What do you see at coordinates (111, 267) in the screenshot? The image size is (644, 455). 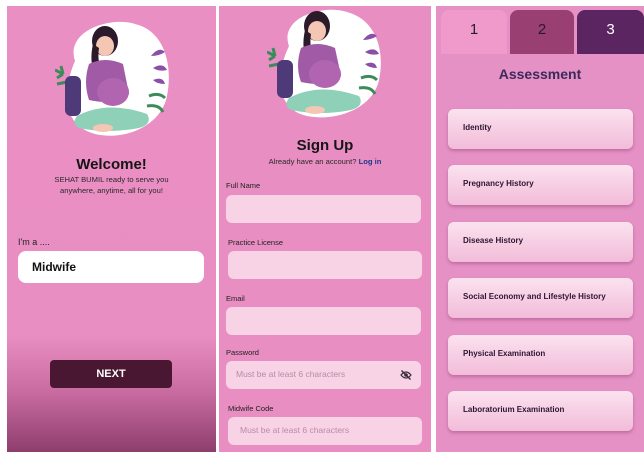 I see `role-select: Midwife` at bounding box center [111, 267].